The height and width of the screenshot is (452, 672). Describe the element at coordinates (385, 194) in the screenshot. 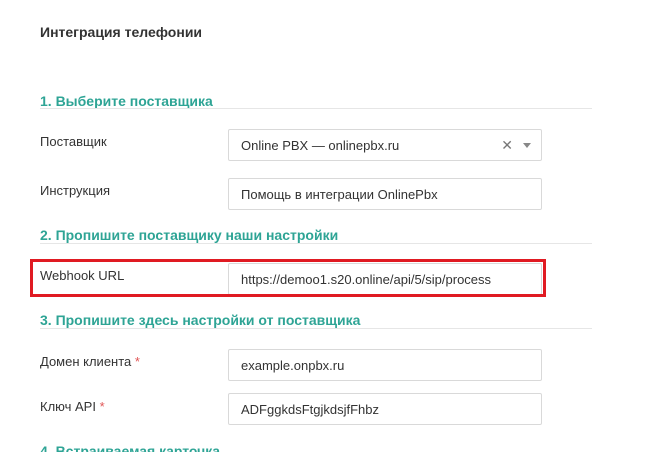

I see `instruction-field: Помощь в интеграции OnlinePbx` at that location.